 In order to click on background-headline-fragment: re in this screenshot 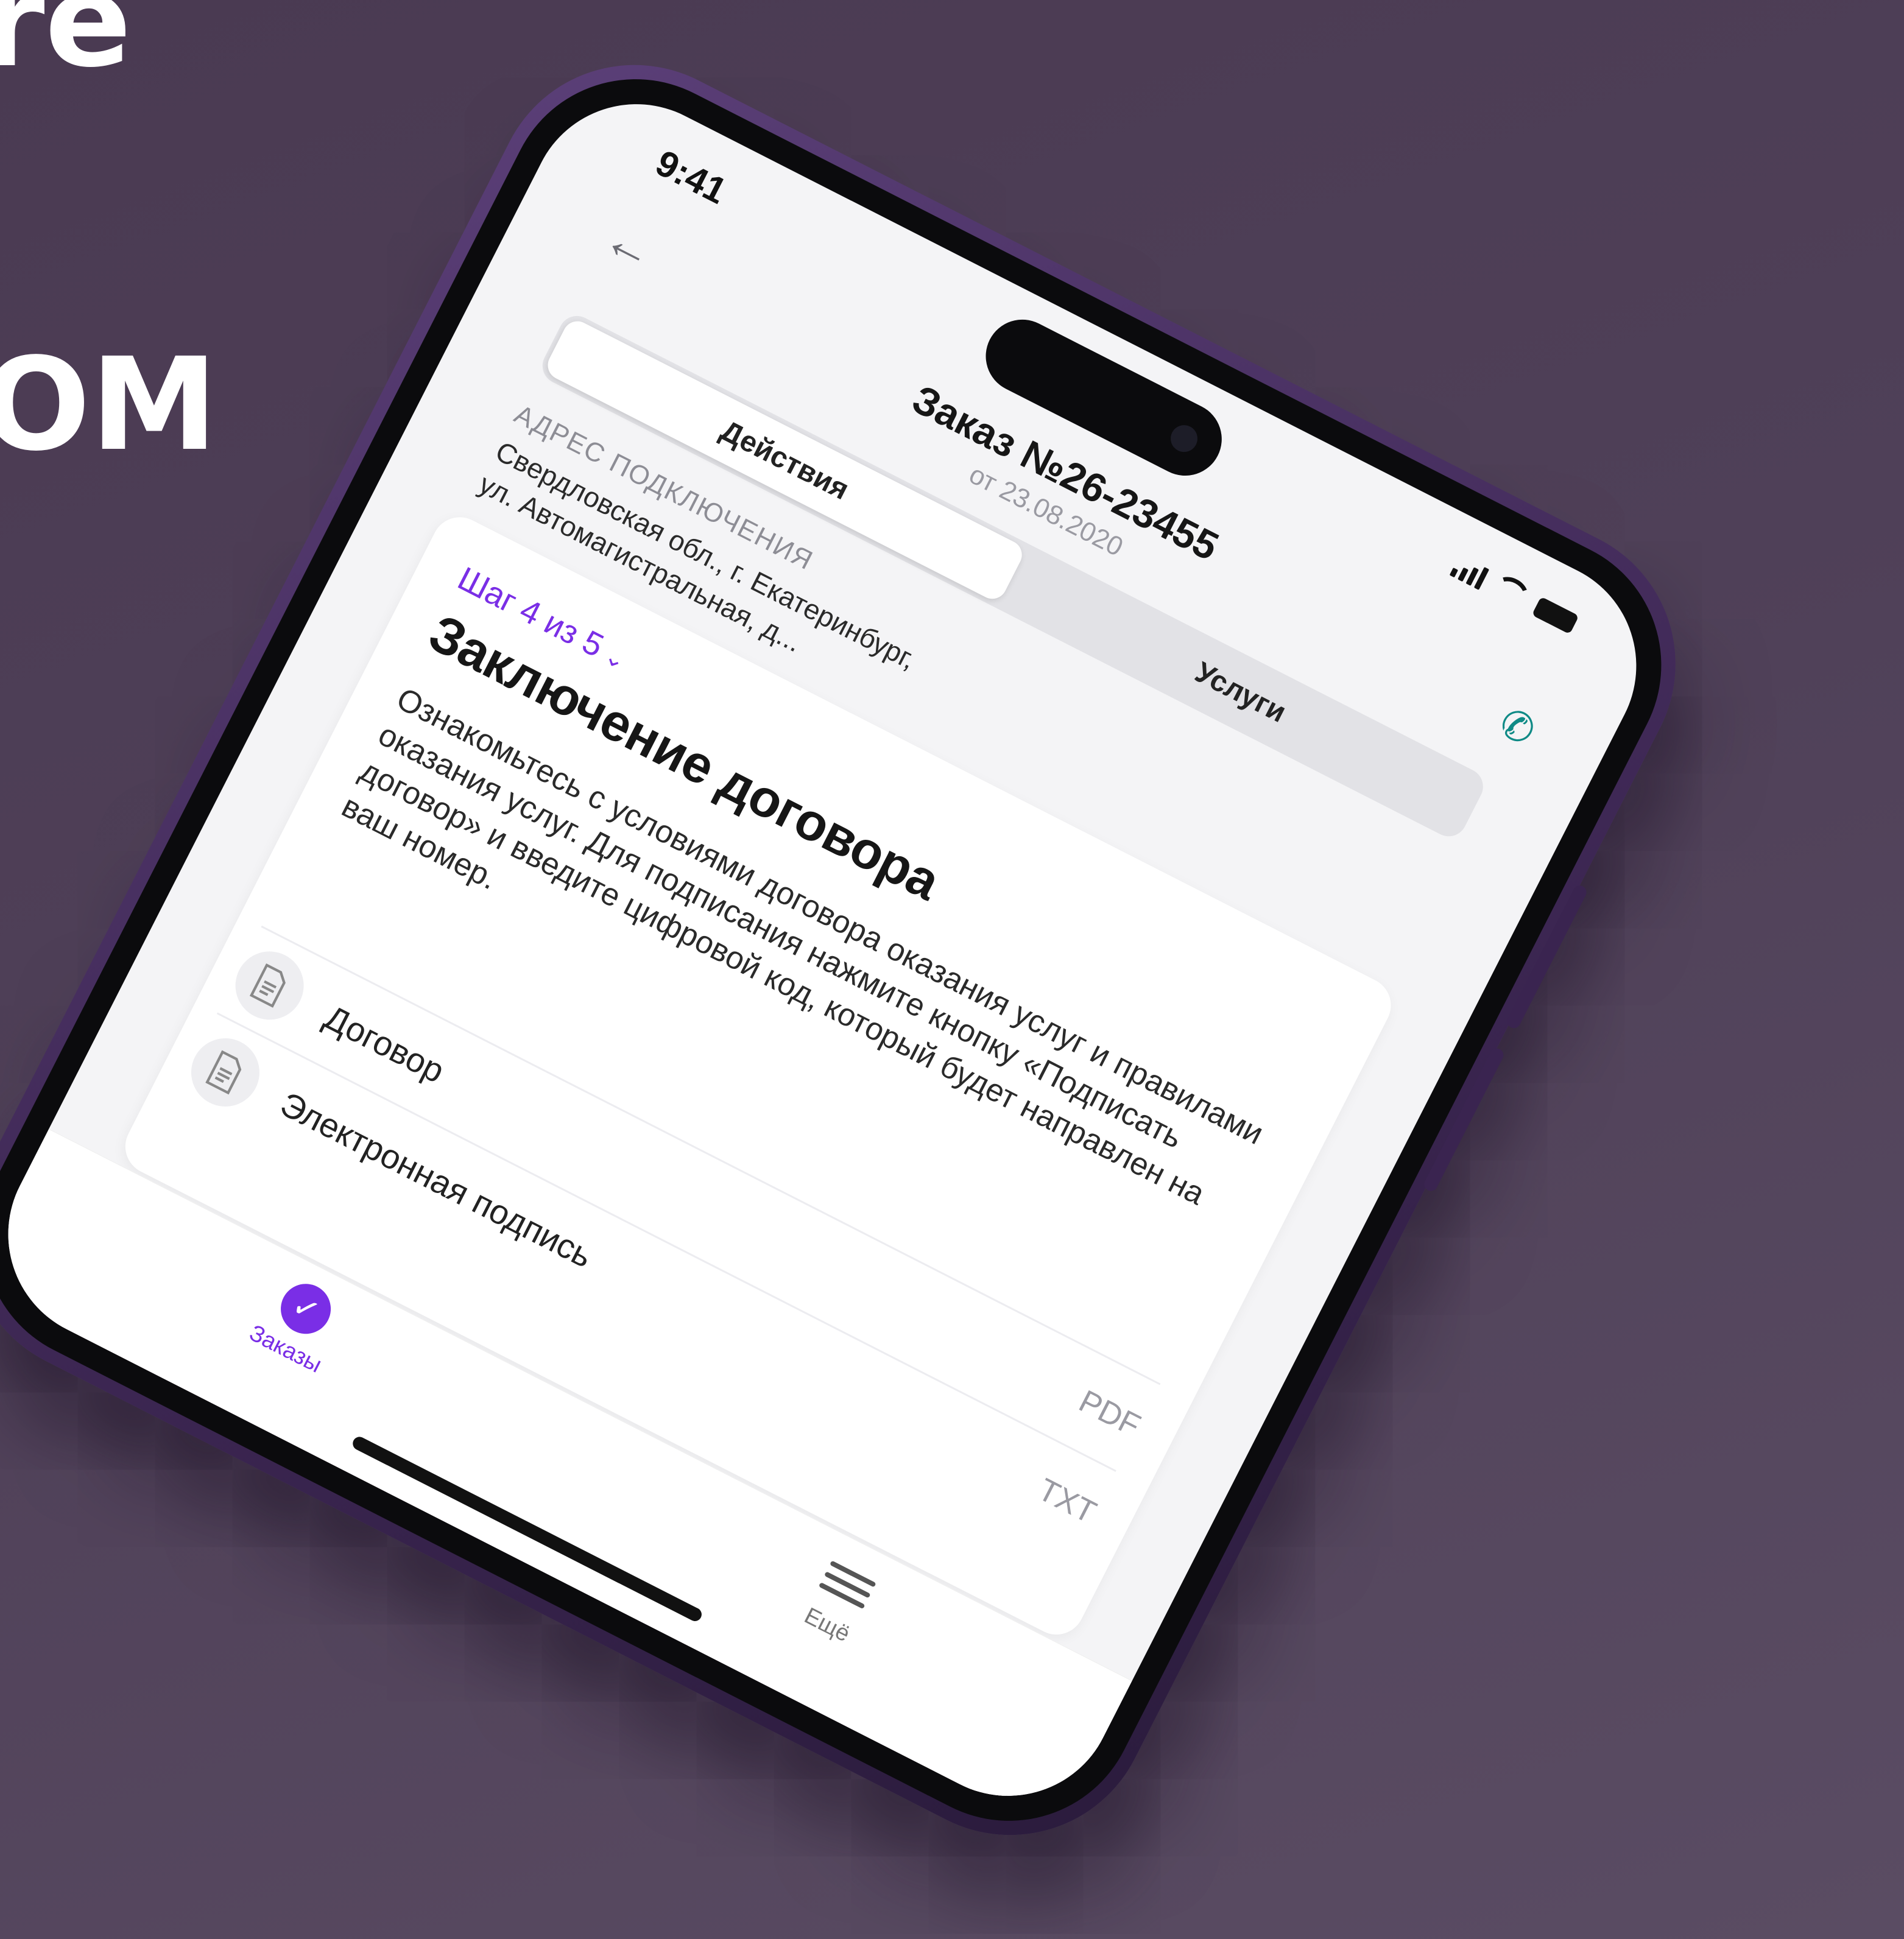, I will do `click(66, 48)`.